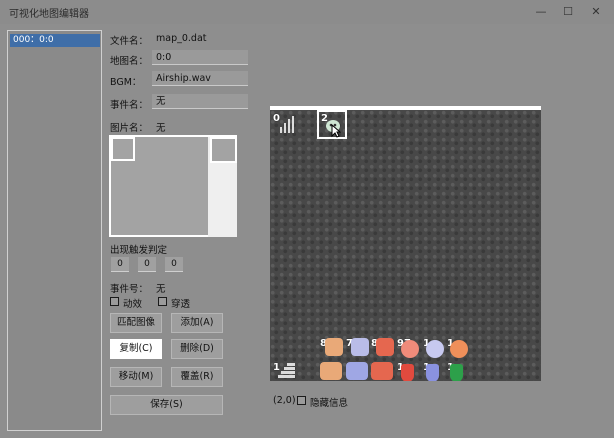  Describe the element at coordinates (307, 12) in the screenshot. I see `title-bar: 可视化地图编辑器 — ☐ ✕` at that location.